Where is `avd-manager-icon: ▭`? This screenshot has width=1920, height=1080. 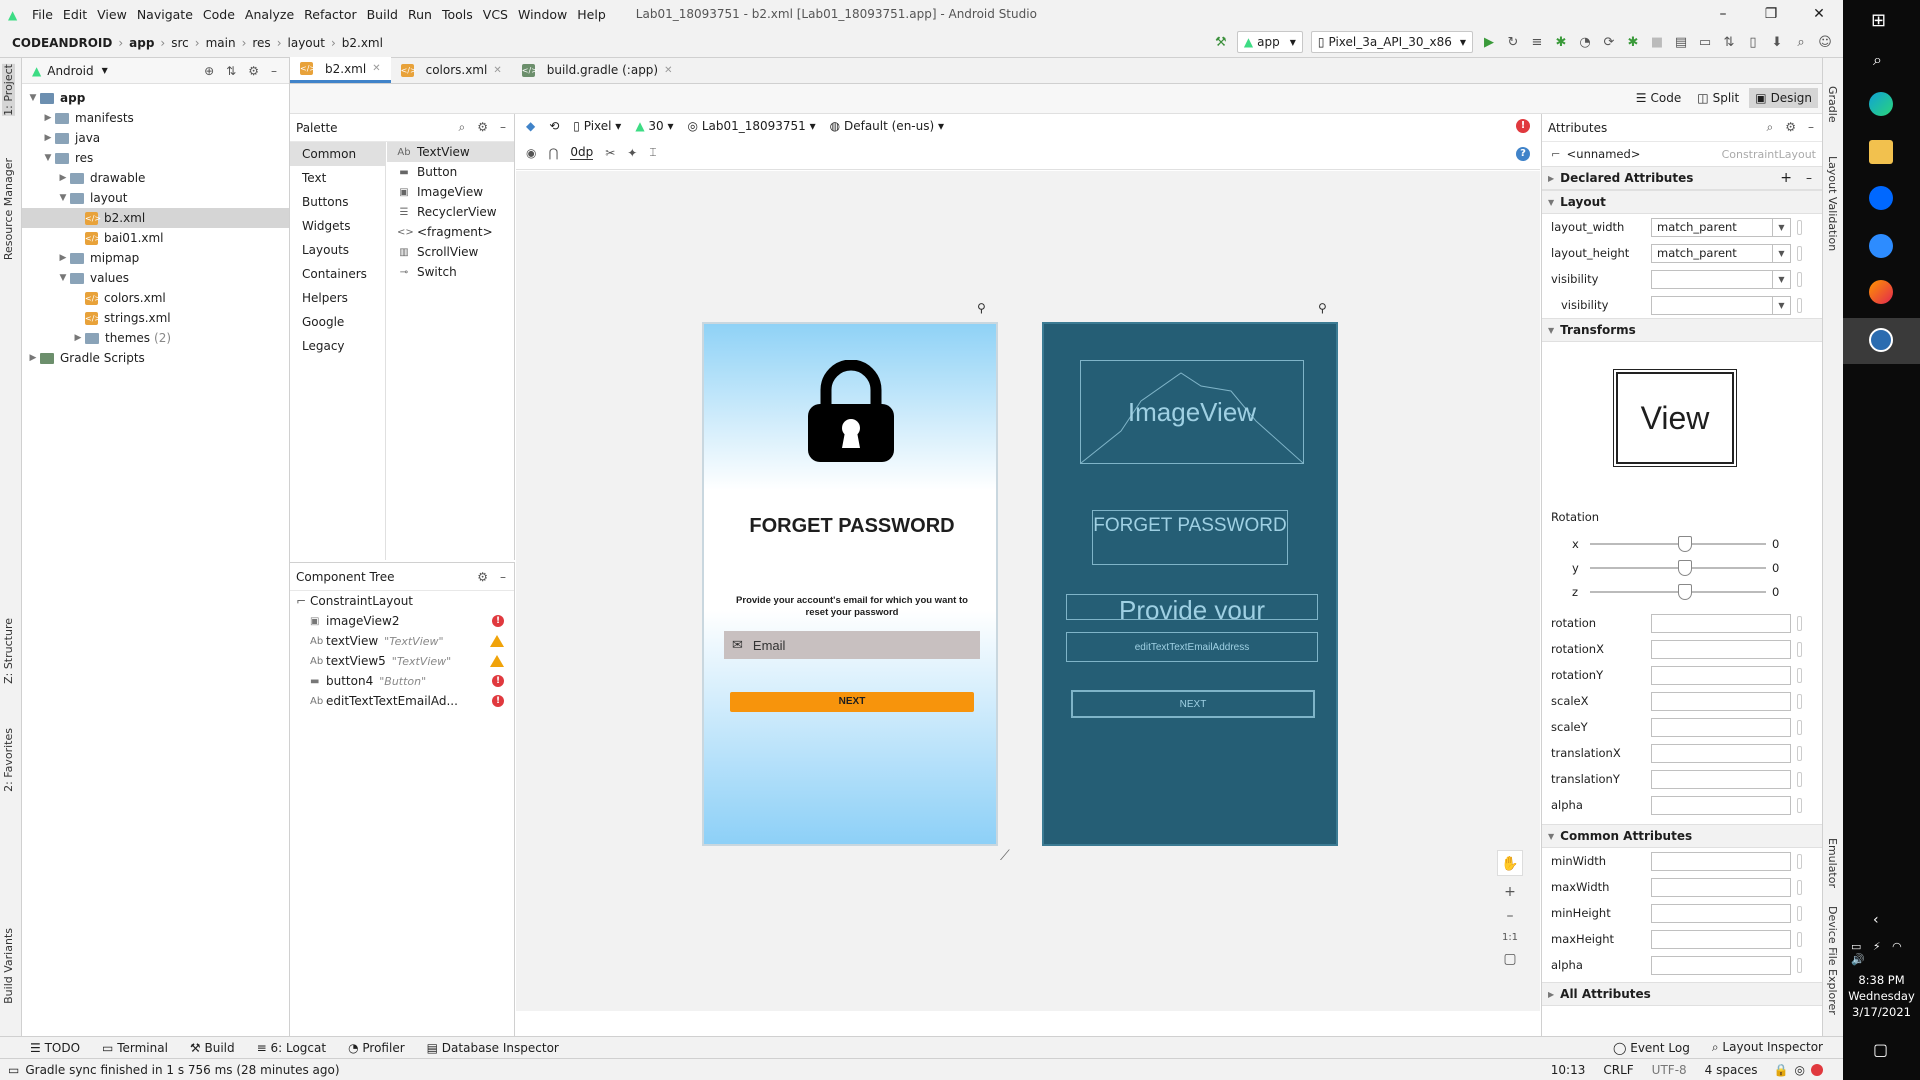
avd-manager-icon: ▭ is located at coordinates (1705, 42).